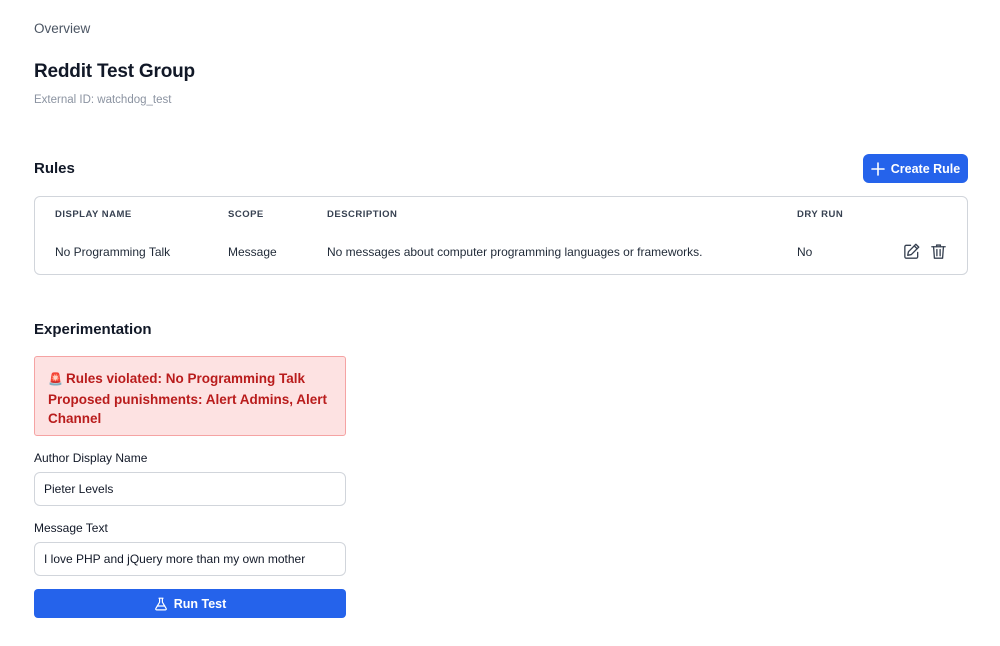  What do you see at coordinates (877, 168) in the screenshot?
I see `plus-icon` at bounding box center [877, 168].